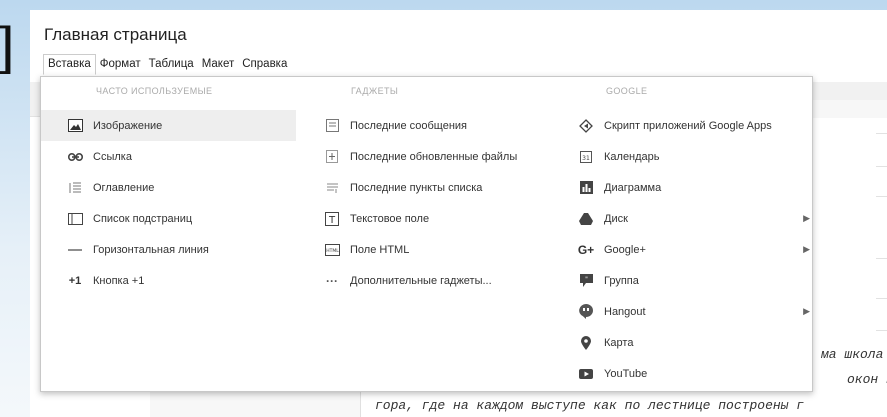  I want to click on menu-item-toc: Оглавление, so click(110, 187).